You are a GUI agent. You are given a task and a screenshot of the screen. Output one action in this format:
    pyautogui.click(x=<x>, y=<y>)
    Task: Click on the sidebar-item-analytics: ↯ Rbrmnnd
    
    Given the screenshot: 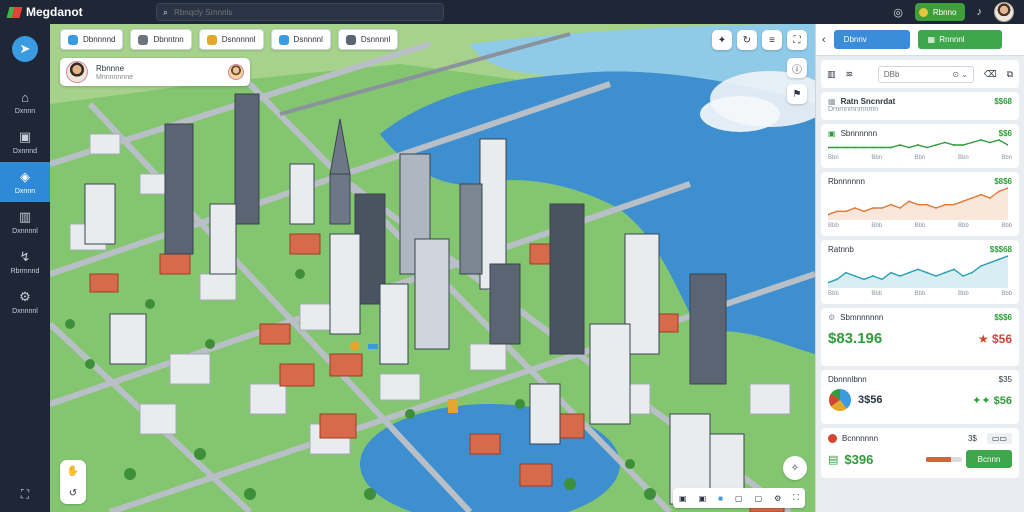 What is the action you would take?
    pyautogui.click(x=25, y=262)
    